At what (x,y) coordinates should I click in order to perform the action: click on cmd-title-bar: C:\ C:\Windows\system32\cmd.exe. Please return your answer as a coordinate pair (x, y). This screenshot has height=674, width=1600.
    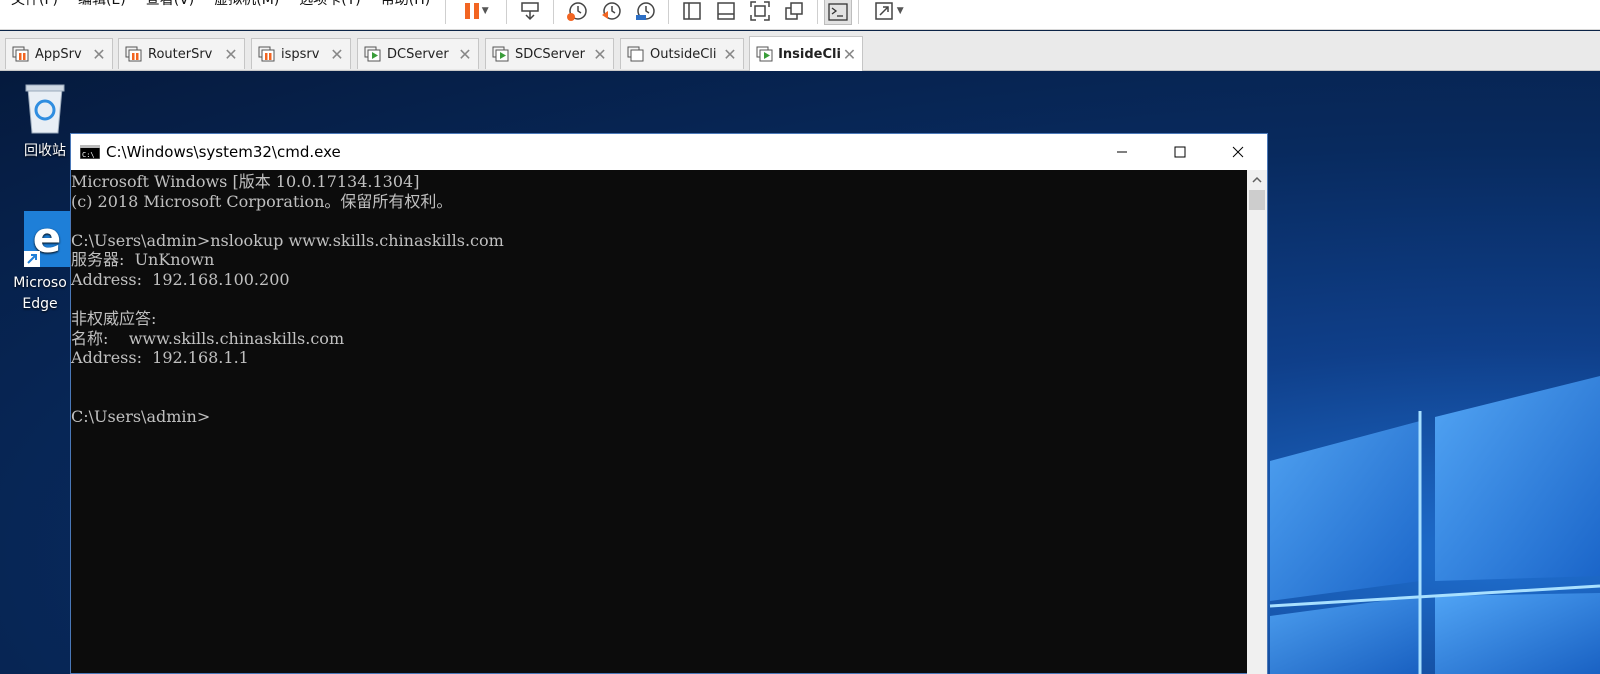
    Looking at the image, I should click on (669, 152).